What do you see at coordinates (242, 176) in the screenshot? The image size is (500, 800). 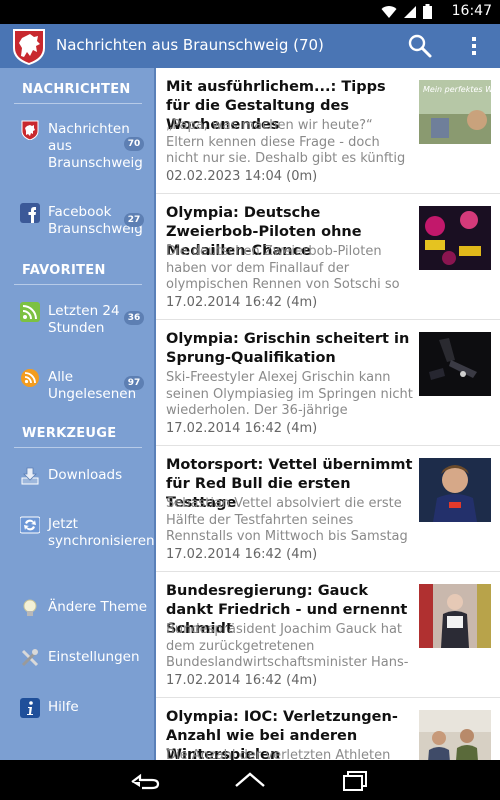 I see `article-date: 02.02.2023 14:04 (0m)` at bounding box center [242, 176].